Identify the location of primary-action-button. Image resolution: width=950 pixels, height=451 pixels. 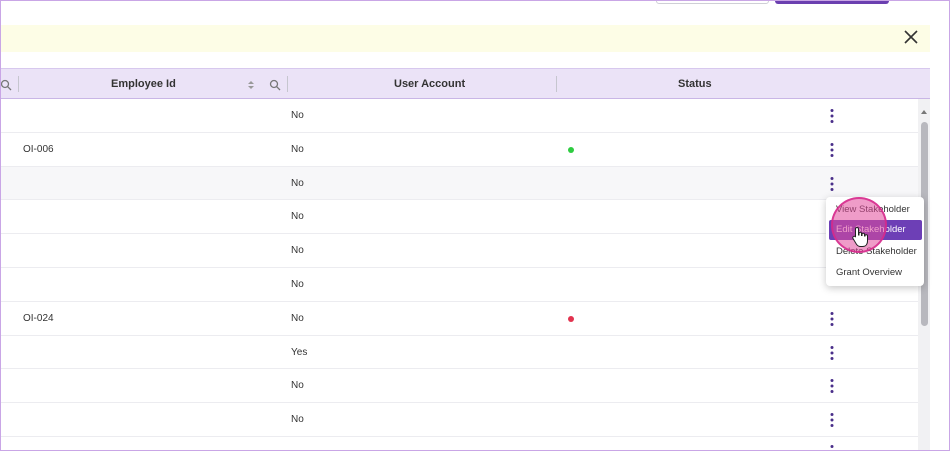
(832, 2).